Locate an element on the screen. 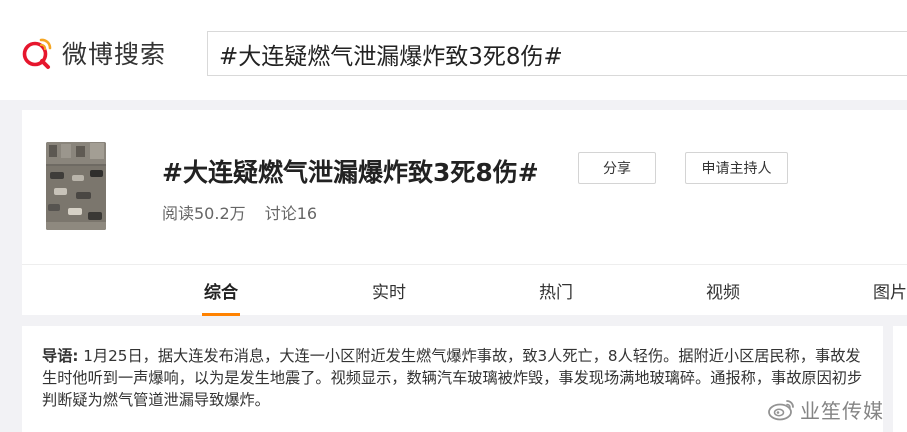 Image resolution: width=907 pixels, height=432 pixels. topic-stats: 阅读50.2万 讨论16 is located at coordinates (246, 212).